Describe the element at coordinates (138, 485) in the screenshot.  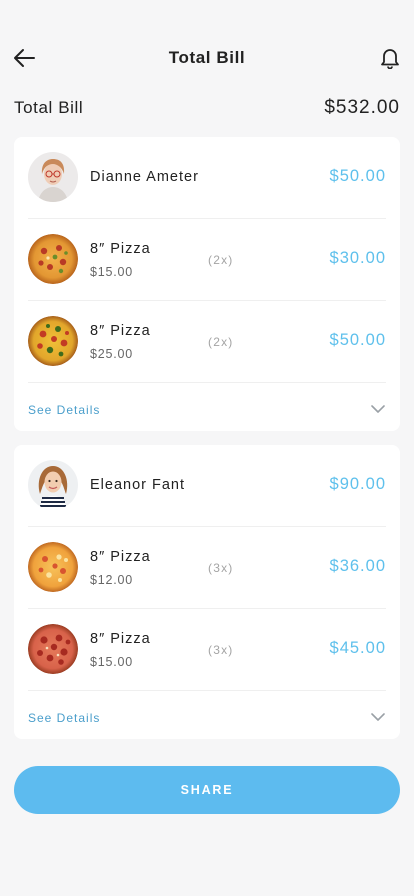
I see `person-name: Eleanor Fant` at that location.